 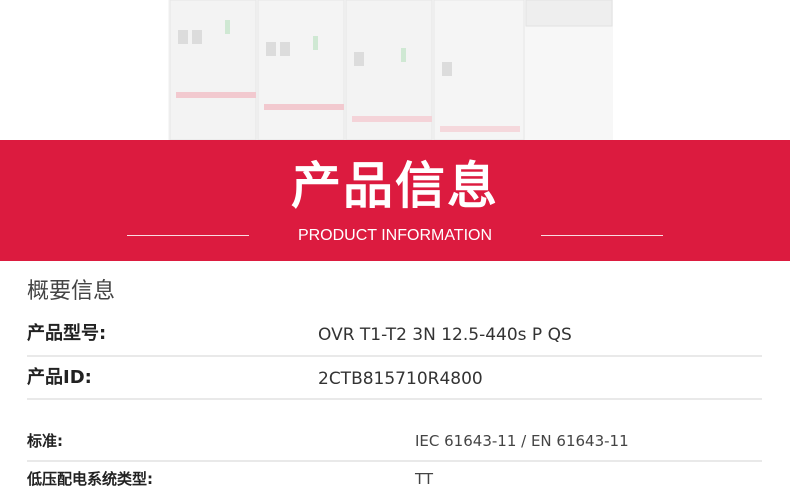 What do you see at coordinates (59, 377) in the screenshot?
I see `product-id-label: 产品ID:` at bounding box center [59, 377].